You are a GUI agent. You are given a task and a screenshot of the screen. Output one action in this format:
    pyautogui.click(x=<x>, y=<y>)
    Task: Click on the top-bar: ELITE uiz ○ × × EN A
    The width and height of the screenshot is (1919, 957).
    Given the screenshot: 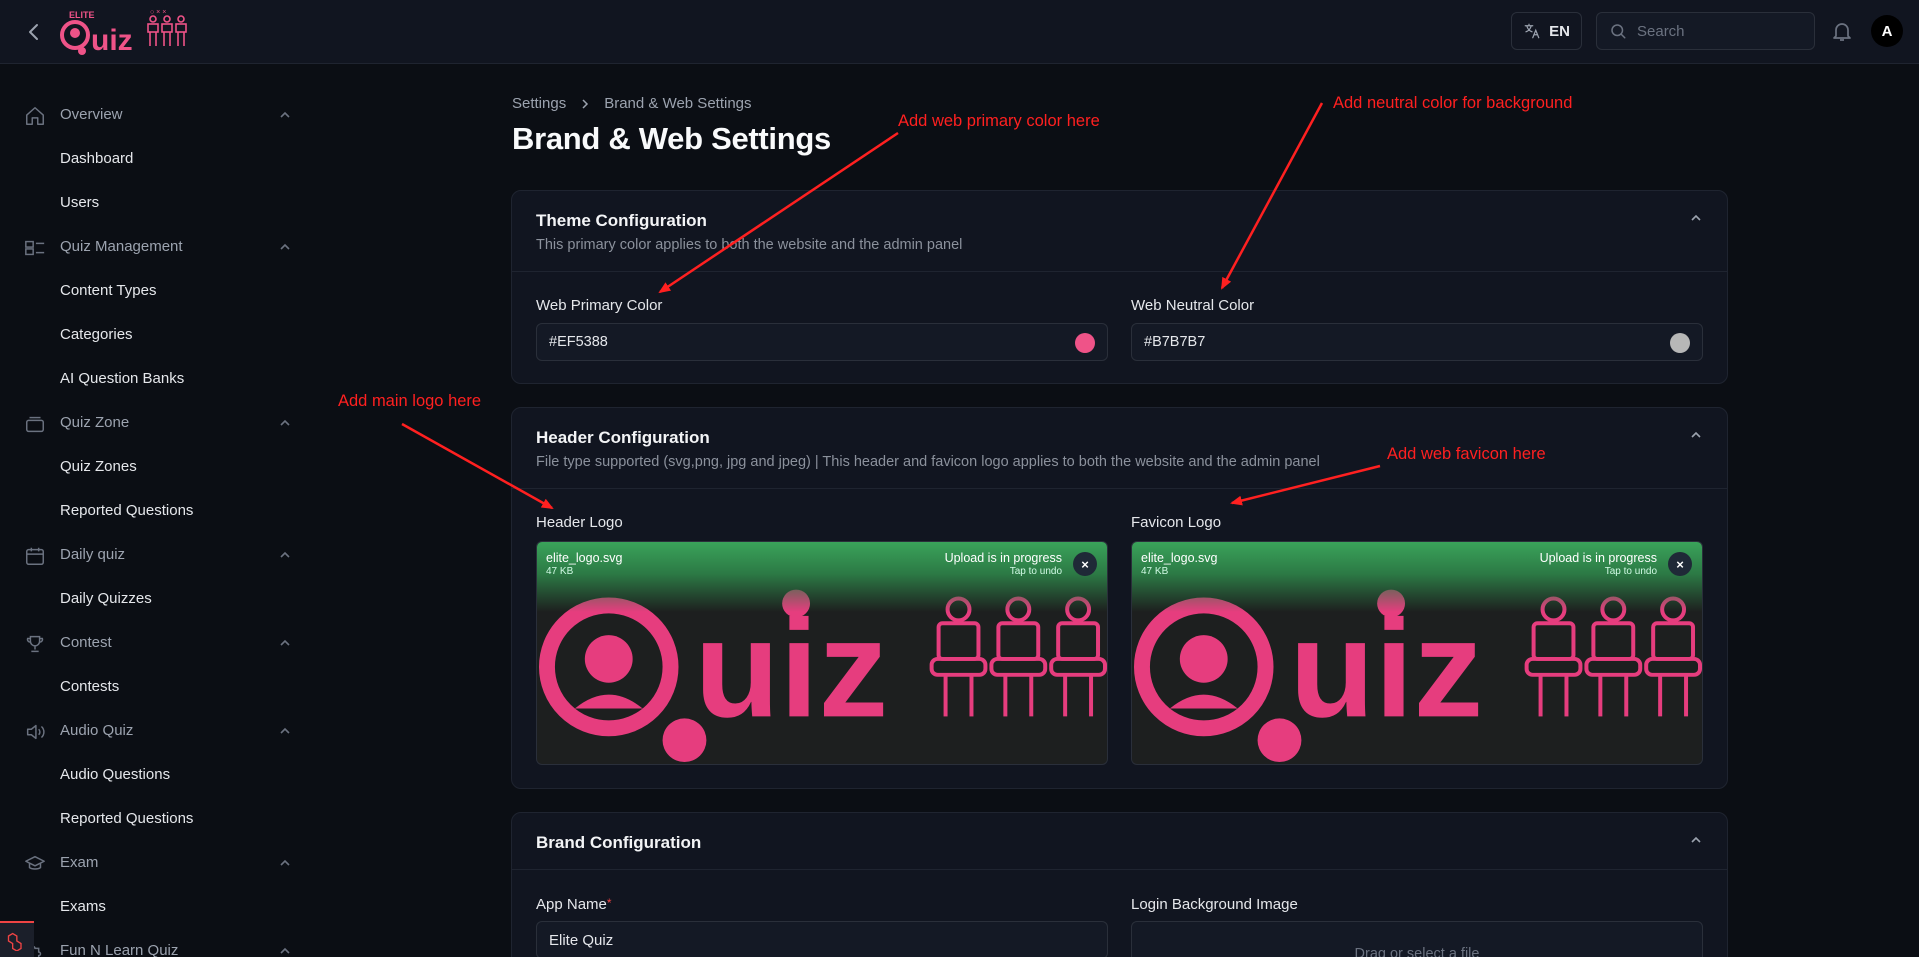 What is the action you would take?
    pyautogui.click(x=959, y=32)
    